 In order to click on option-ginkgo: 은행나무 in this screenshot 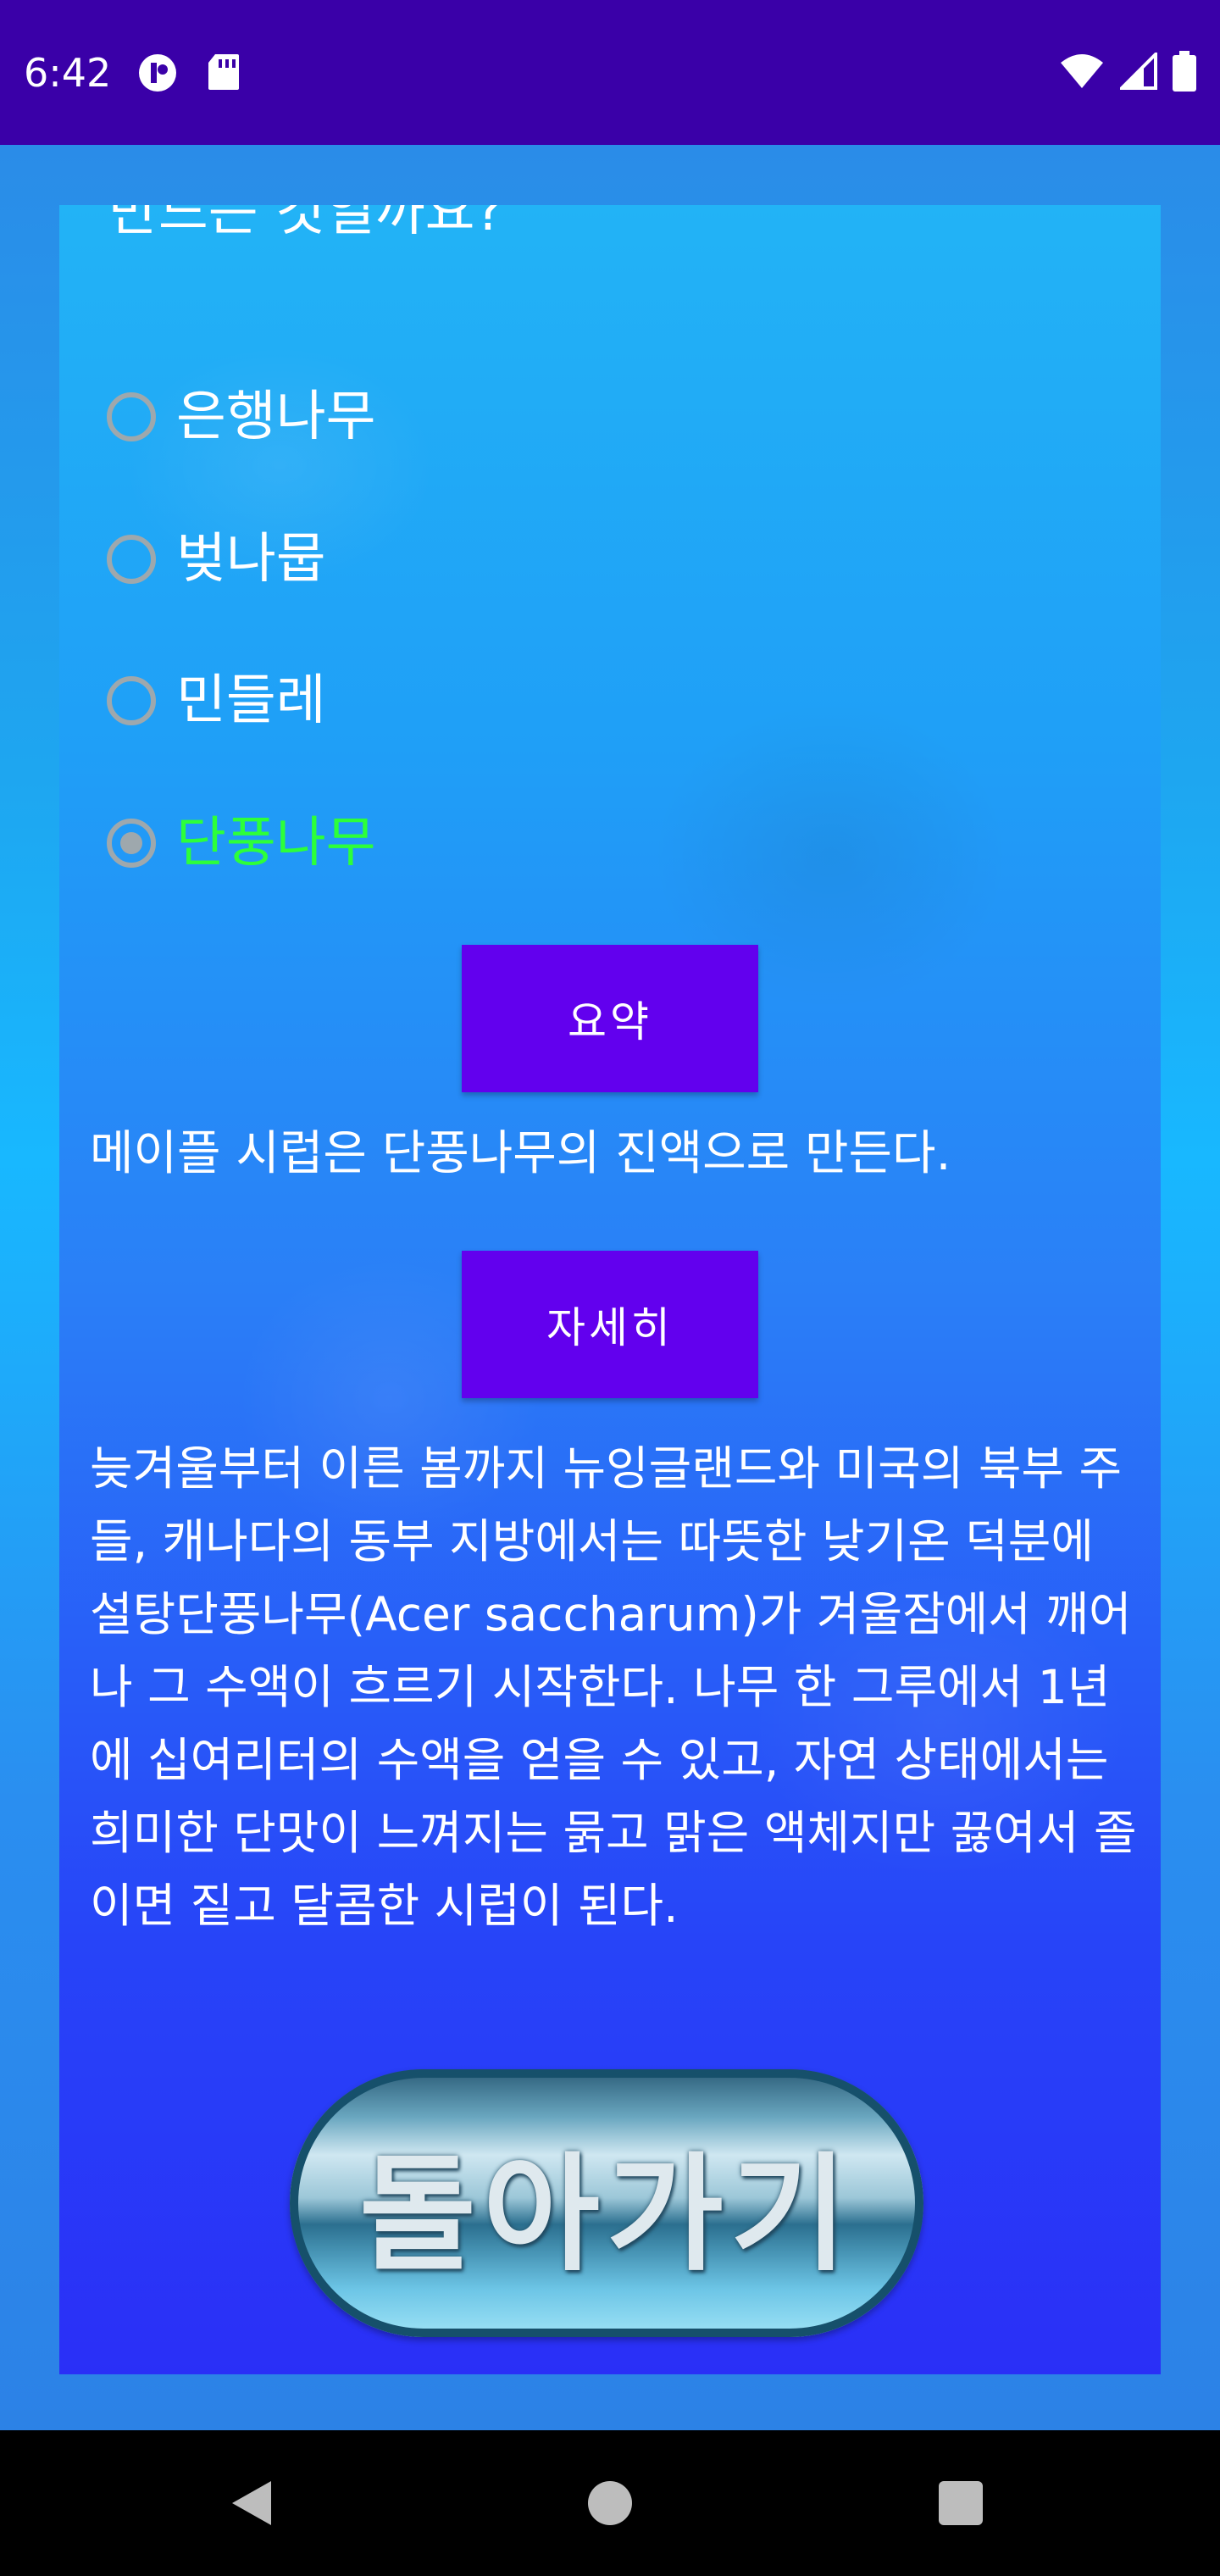, I will do `click(241, 417)`.